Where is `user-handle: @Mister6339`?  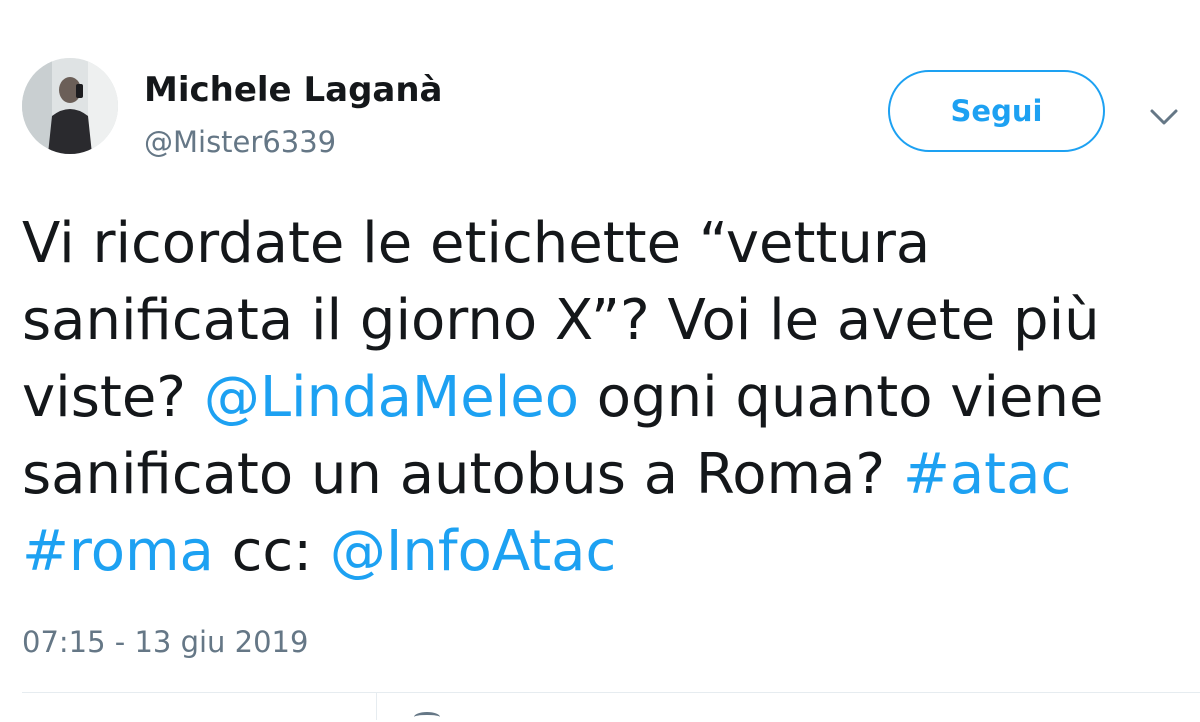
user-handle: @Mister6339 is located at coordinates (240, 142).